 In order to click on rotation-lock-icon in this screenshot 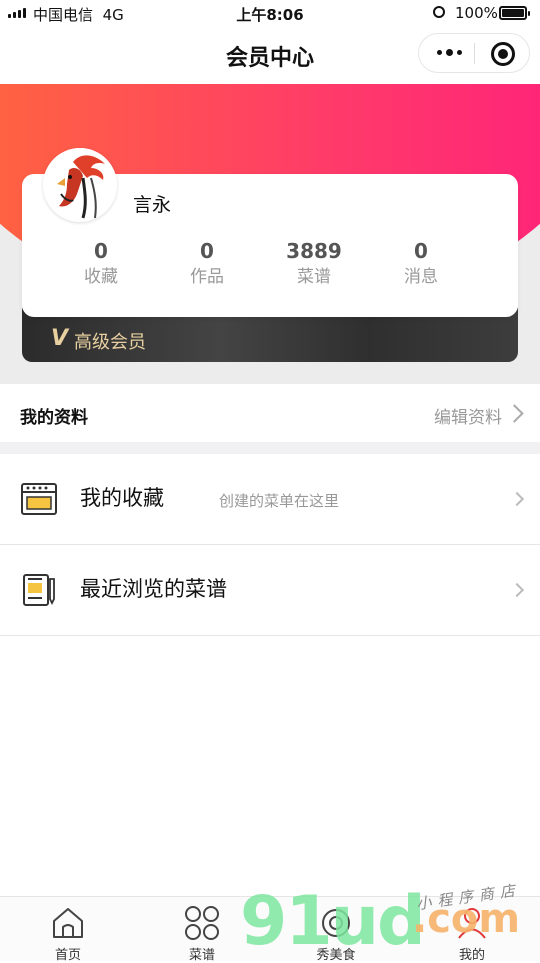, I will do `click(439, 12)`.